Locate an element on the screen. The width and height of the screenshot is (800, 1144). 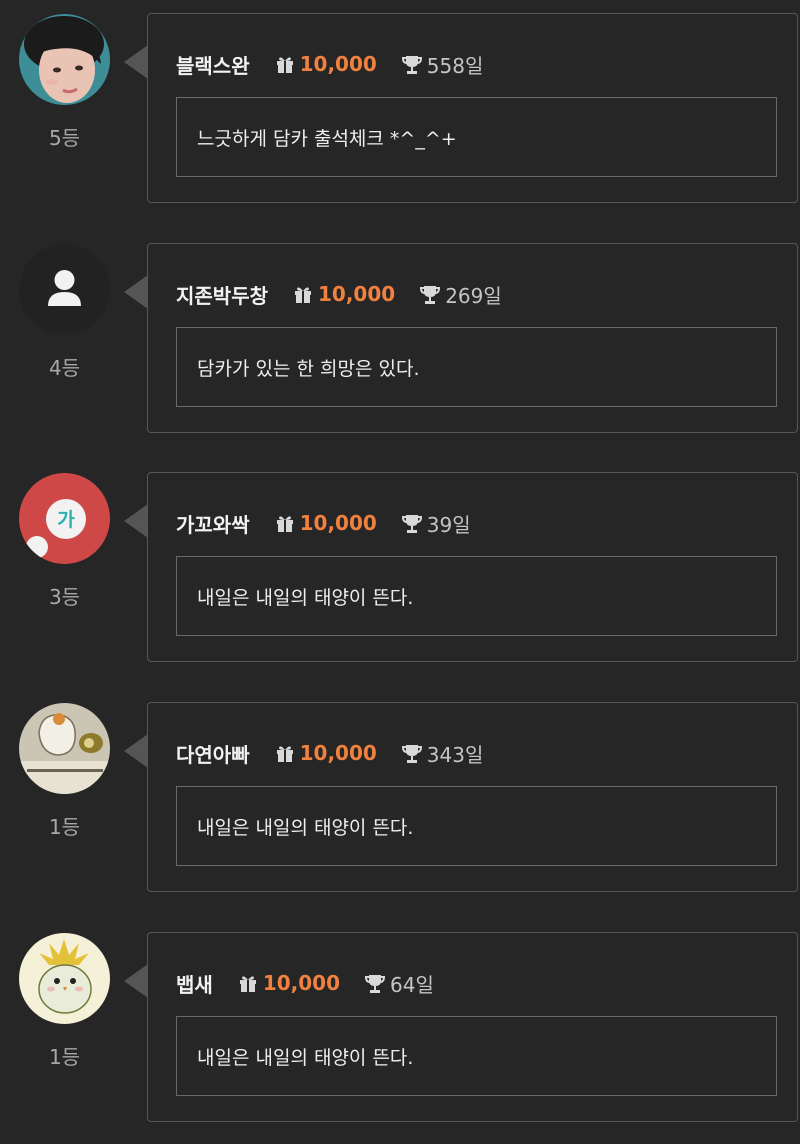
nickname: 뱁새 is located at coordinates (194, 983).